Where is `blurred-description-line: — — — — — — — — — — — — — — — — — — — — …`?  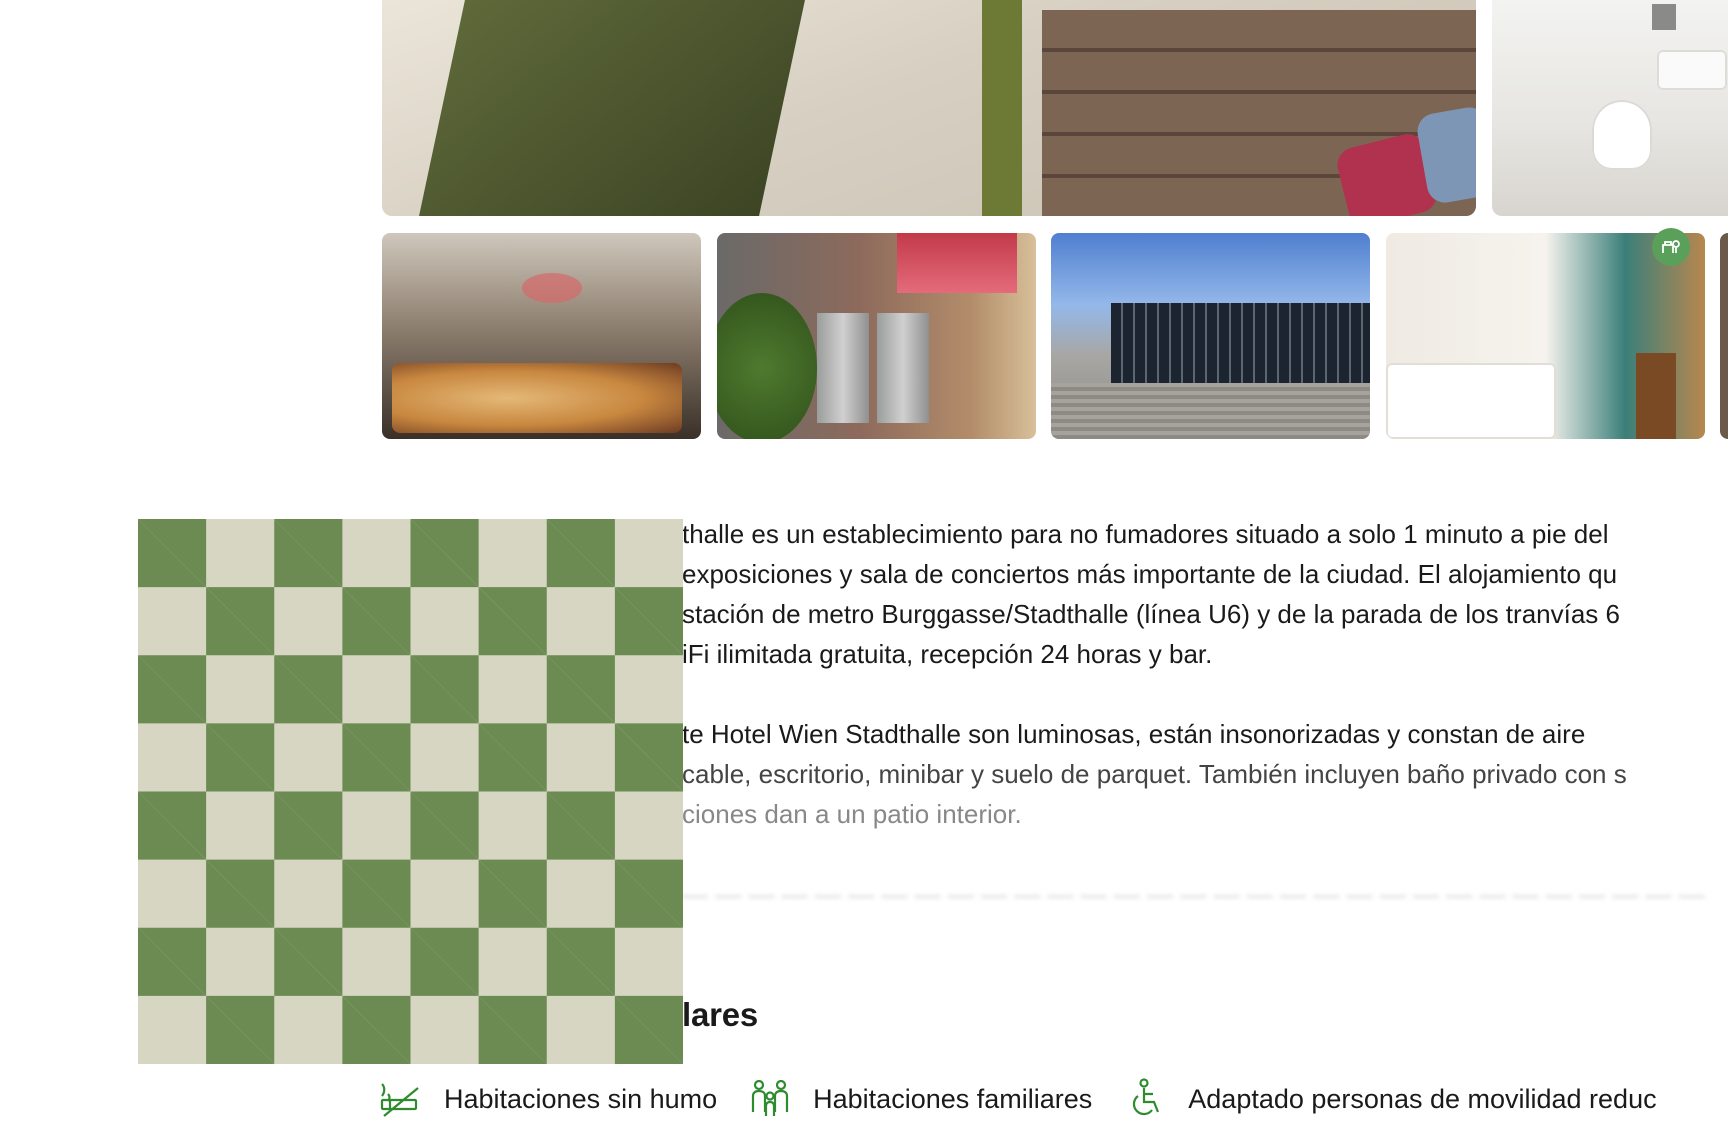
blurred-description-line: — — — — — — — — — — — — — — — — — — — — … is located at coordinates (1193, 894).